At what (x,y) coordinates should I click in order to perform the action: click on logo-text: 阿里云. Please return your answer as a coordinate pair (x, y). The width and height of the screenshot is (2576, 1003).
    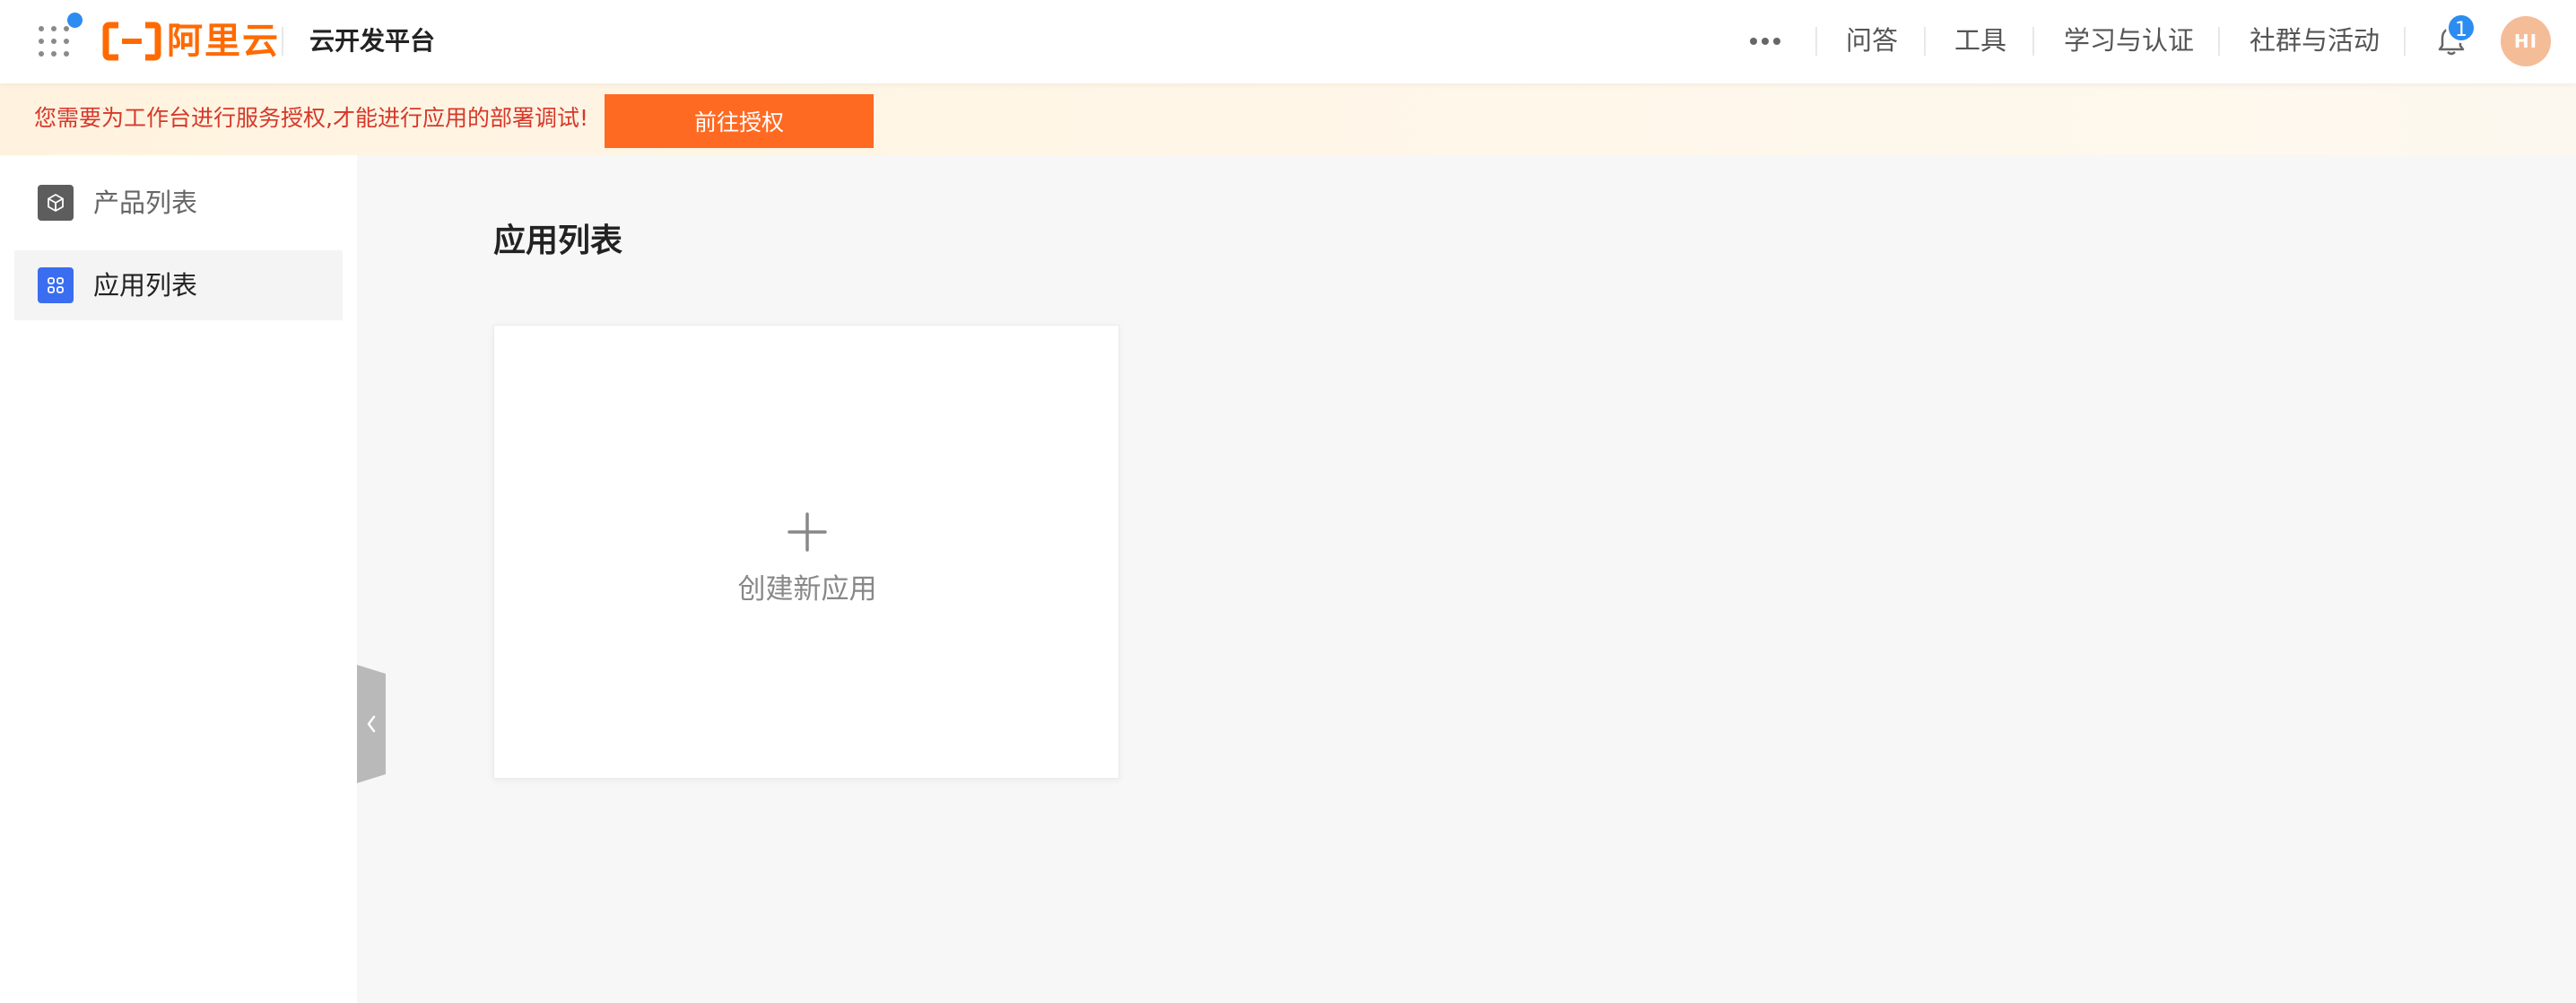
    Looking at the image, I should click on (223, 41).